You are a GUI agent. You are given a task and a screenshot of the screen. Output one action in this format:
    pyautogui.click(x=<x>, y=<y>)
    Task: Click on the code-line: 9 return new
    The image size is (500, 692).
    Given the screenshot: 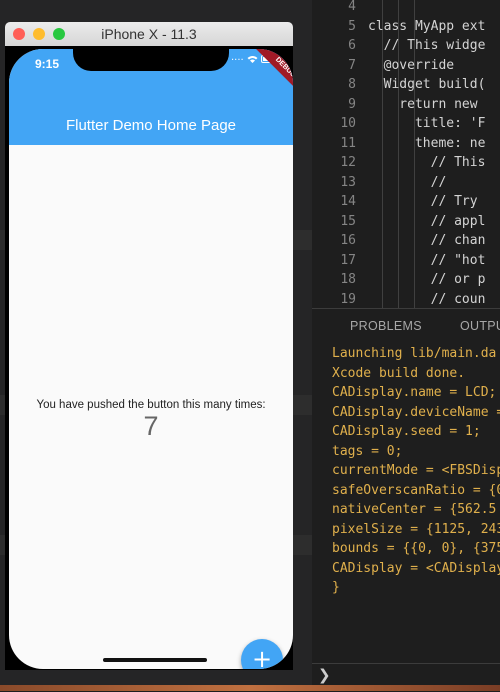 What is the action you would take?
    pyautogui.click(x=406, y=105)
    